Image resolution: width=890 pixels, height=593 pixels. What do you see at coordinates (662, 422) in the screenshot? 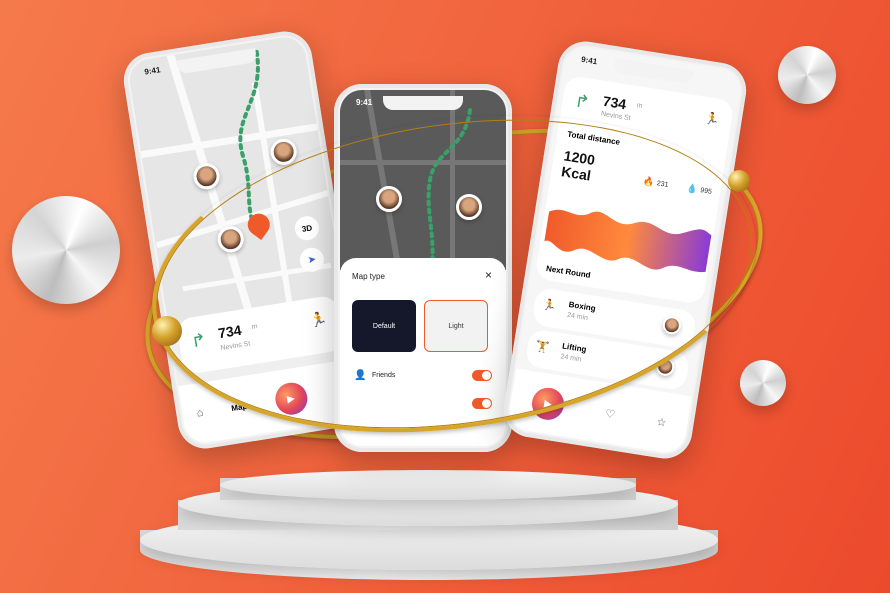
I see `star-icon: ☆` at bounding box center [662, 422].